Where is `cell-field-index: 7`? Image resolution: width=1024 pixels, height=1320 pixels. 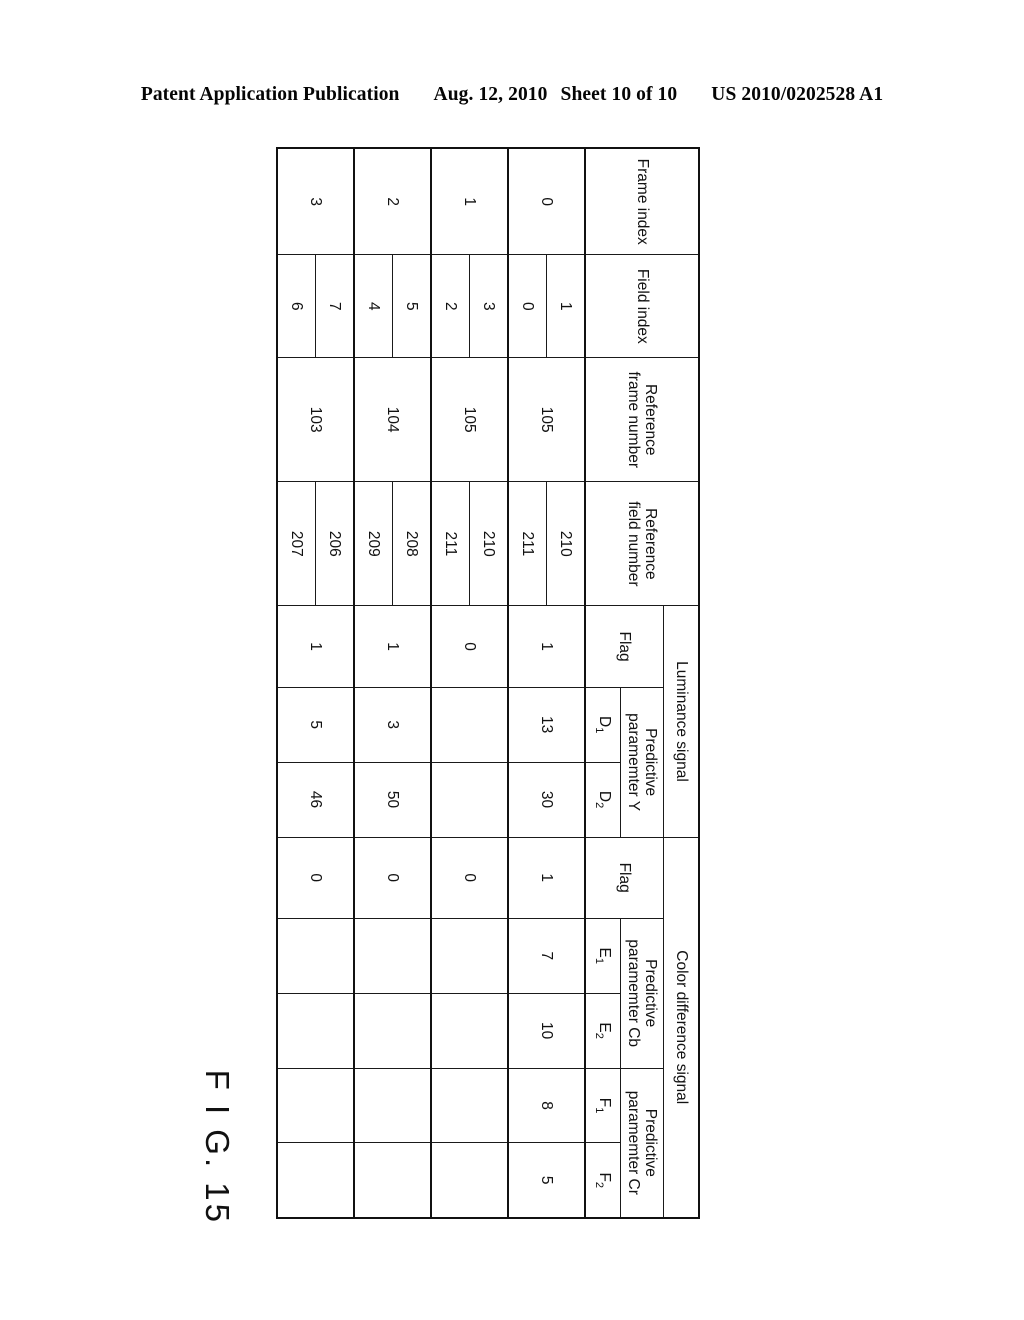
cell-field-index: 7 is located at coordinates (334, 306).